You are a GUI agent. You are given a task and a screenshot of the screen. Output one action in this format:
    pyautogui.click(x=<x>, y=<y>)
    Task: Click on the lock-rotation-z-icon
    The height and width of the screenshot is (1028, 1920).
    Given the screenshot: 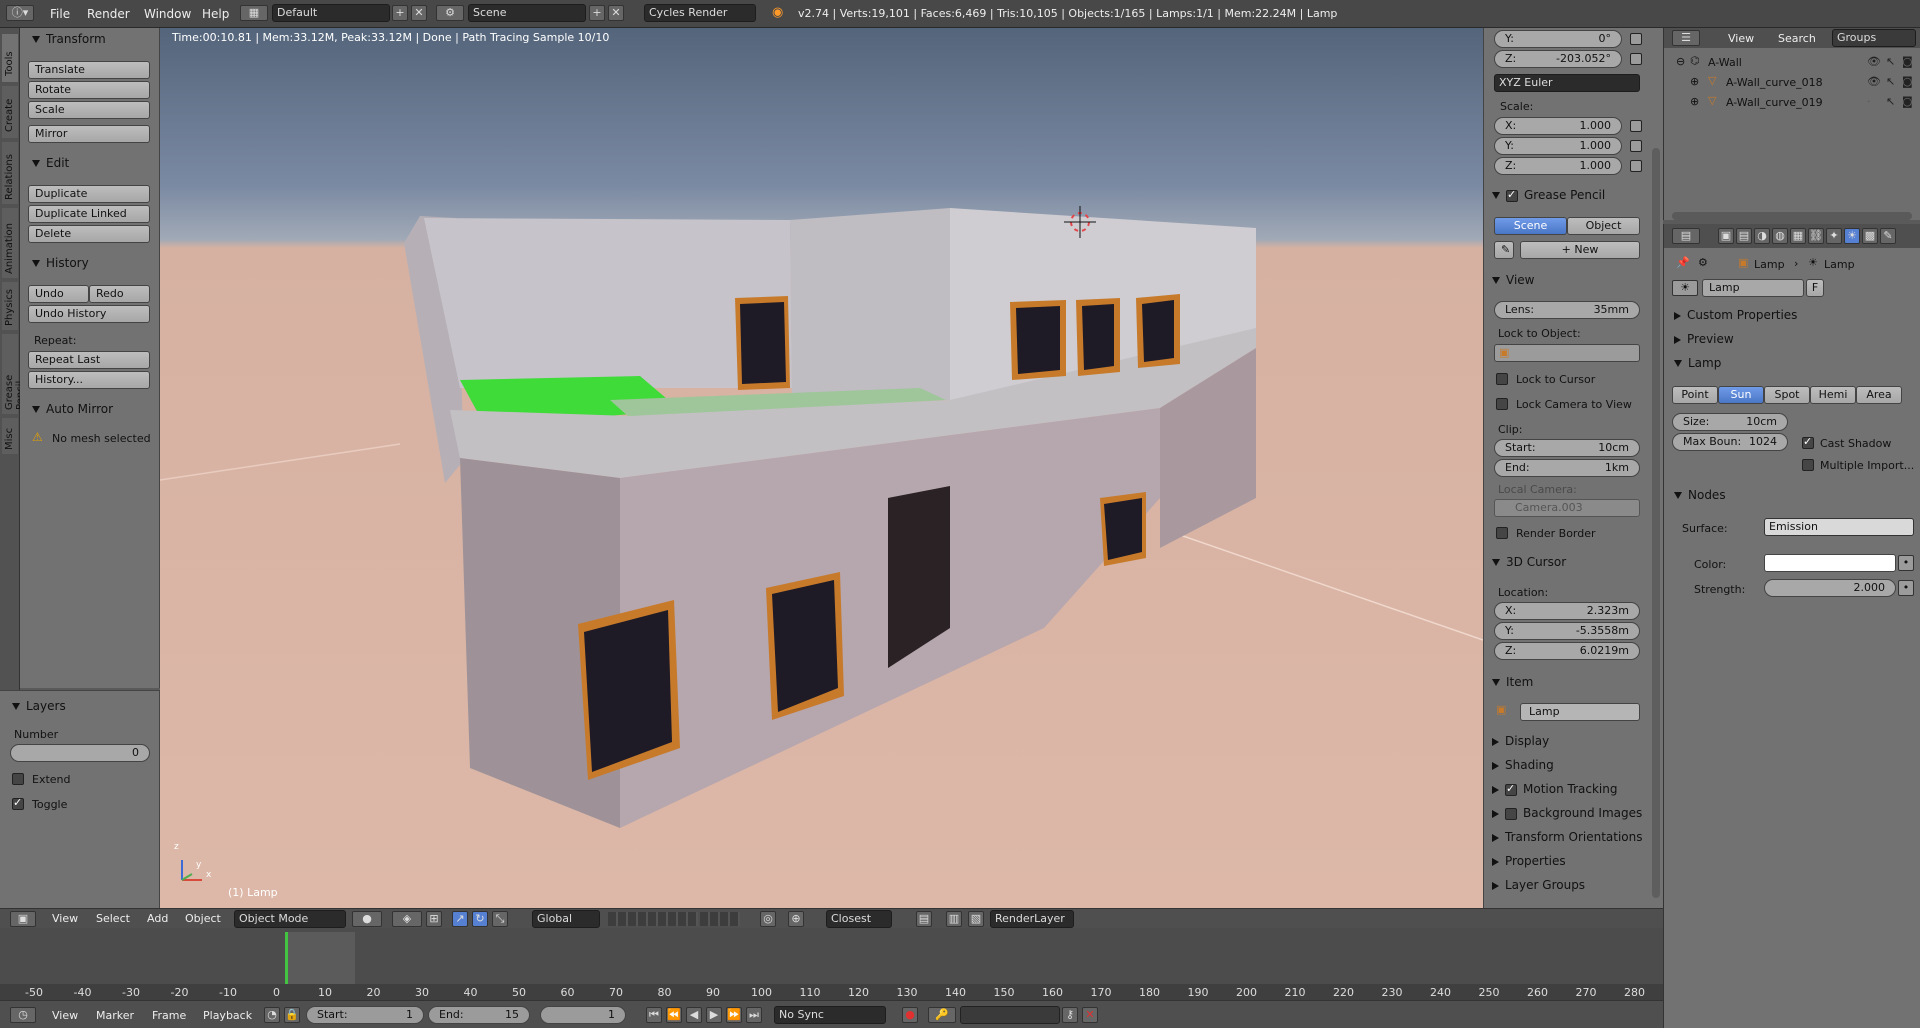 What is the action you would take?
    pyautogui.click(x=1636, y=59)
    